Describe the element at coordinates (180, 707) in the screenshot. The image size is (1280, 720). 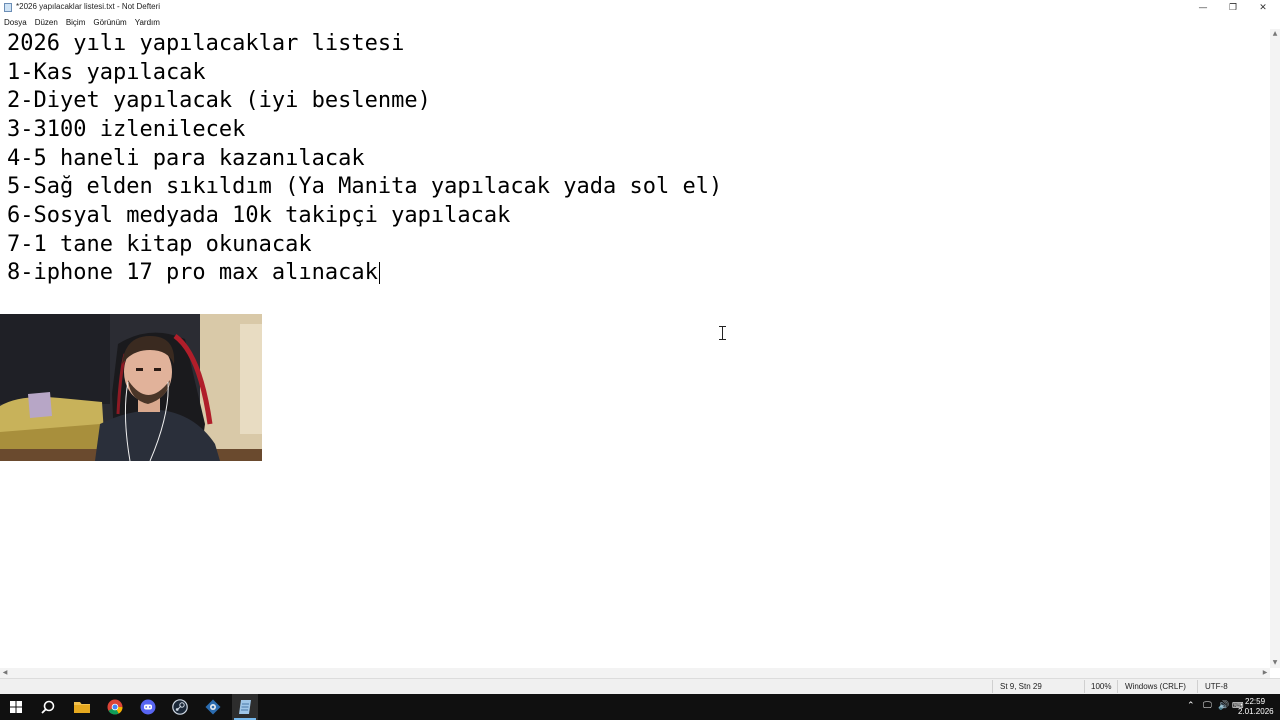
I see `steam-icon` at that location.